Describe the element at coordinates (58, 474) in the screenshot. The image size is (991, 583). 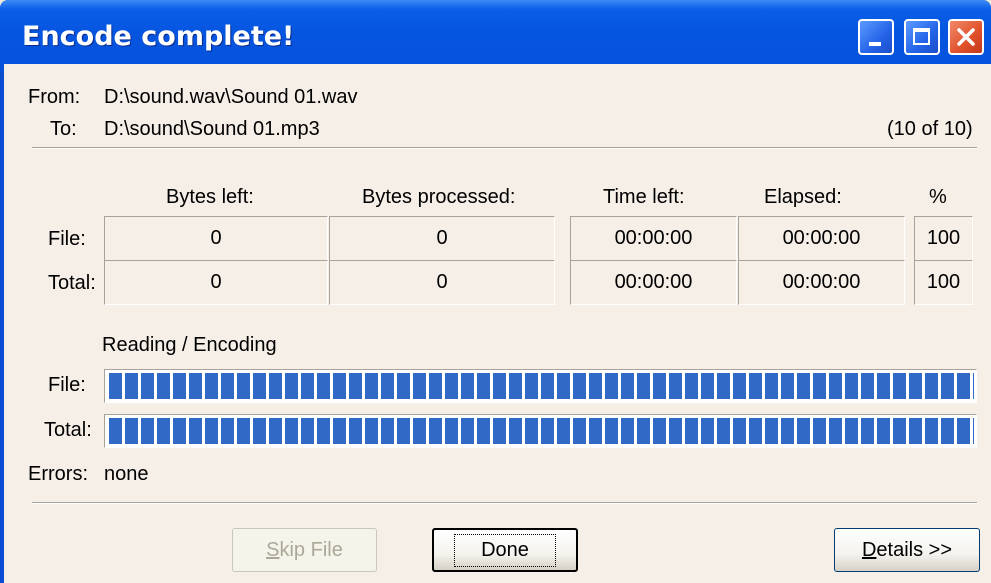
I see `errors-label: Errors:` at that location.